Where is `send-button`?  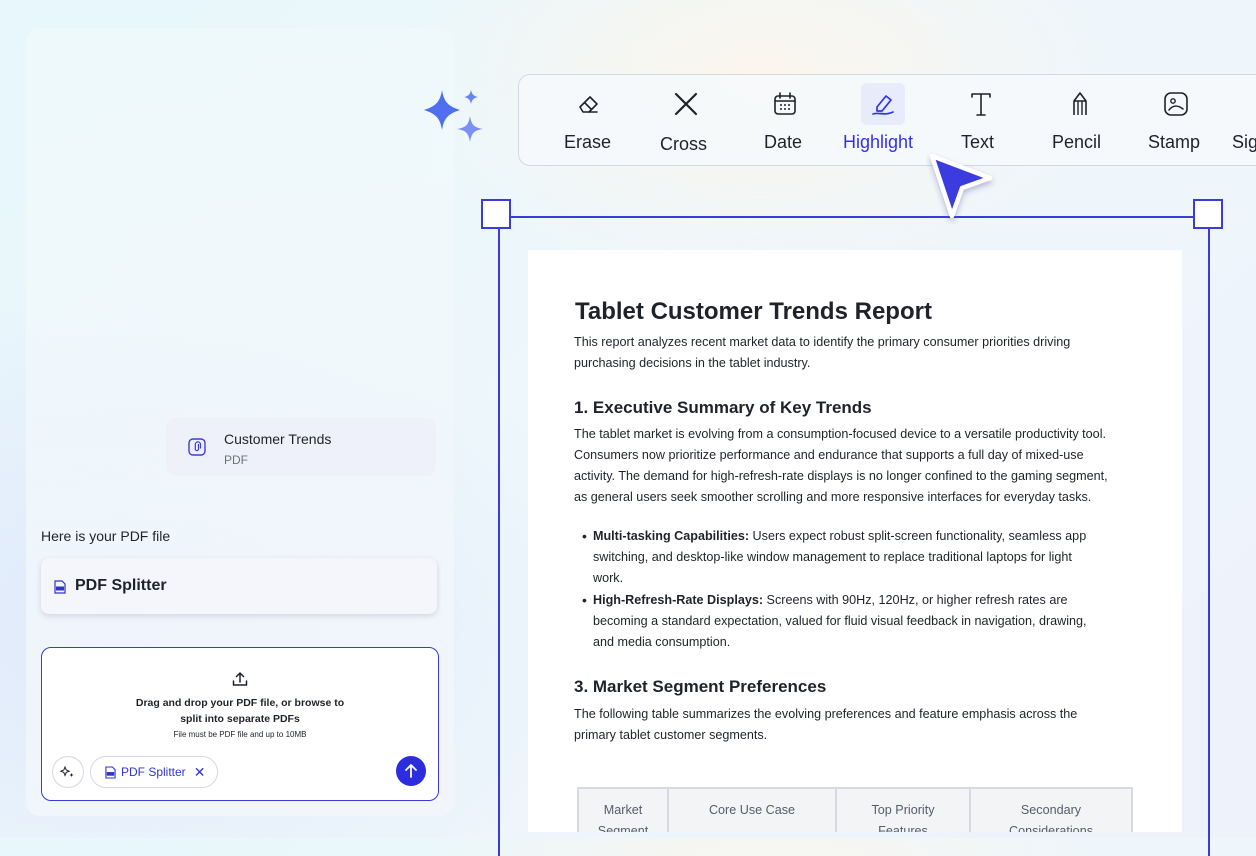 send-button is located at coordinates (411, 771).